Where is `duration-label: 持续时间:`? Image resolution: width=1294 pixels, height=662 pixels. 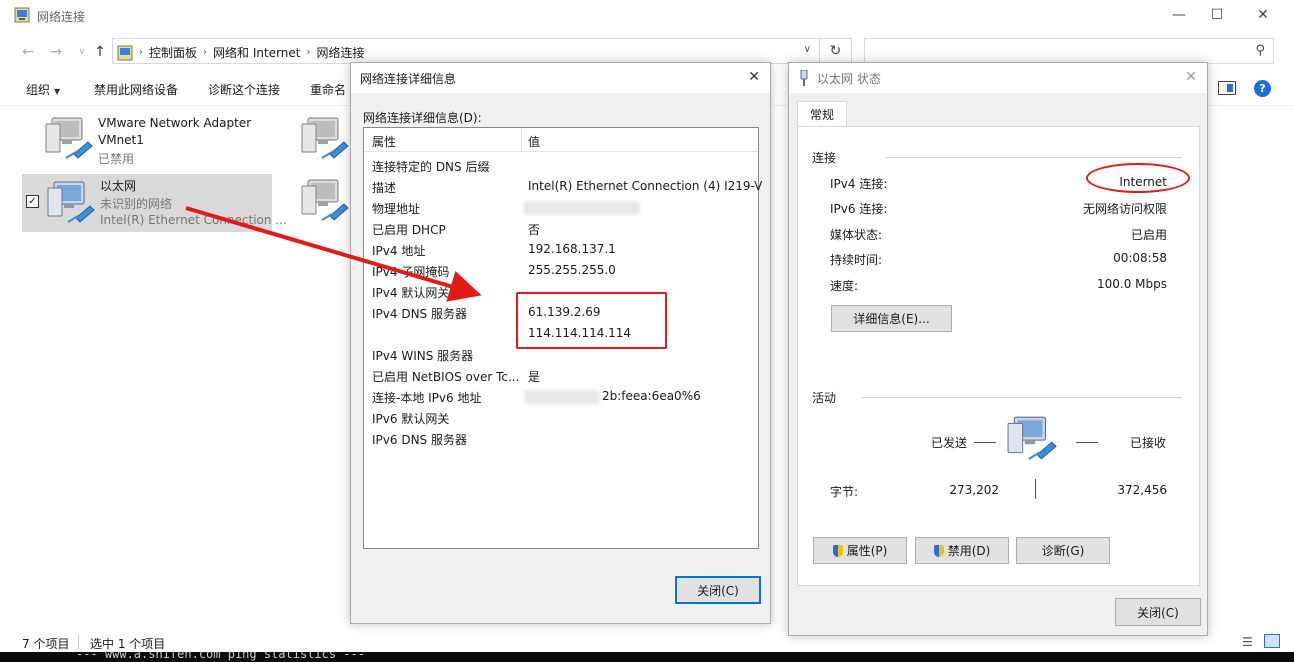 duration-label: 持续时间: is located at coordinates (856, 260).